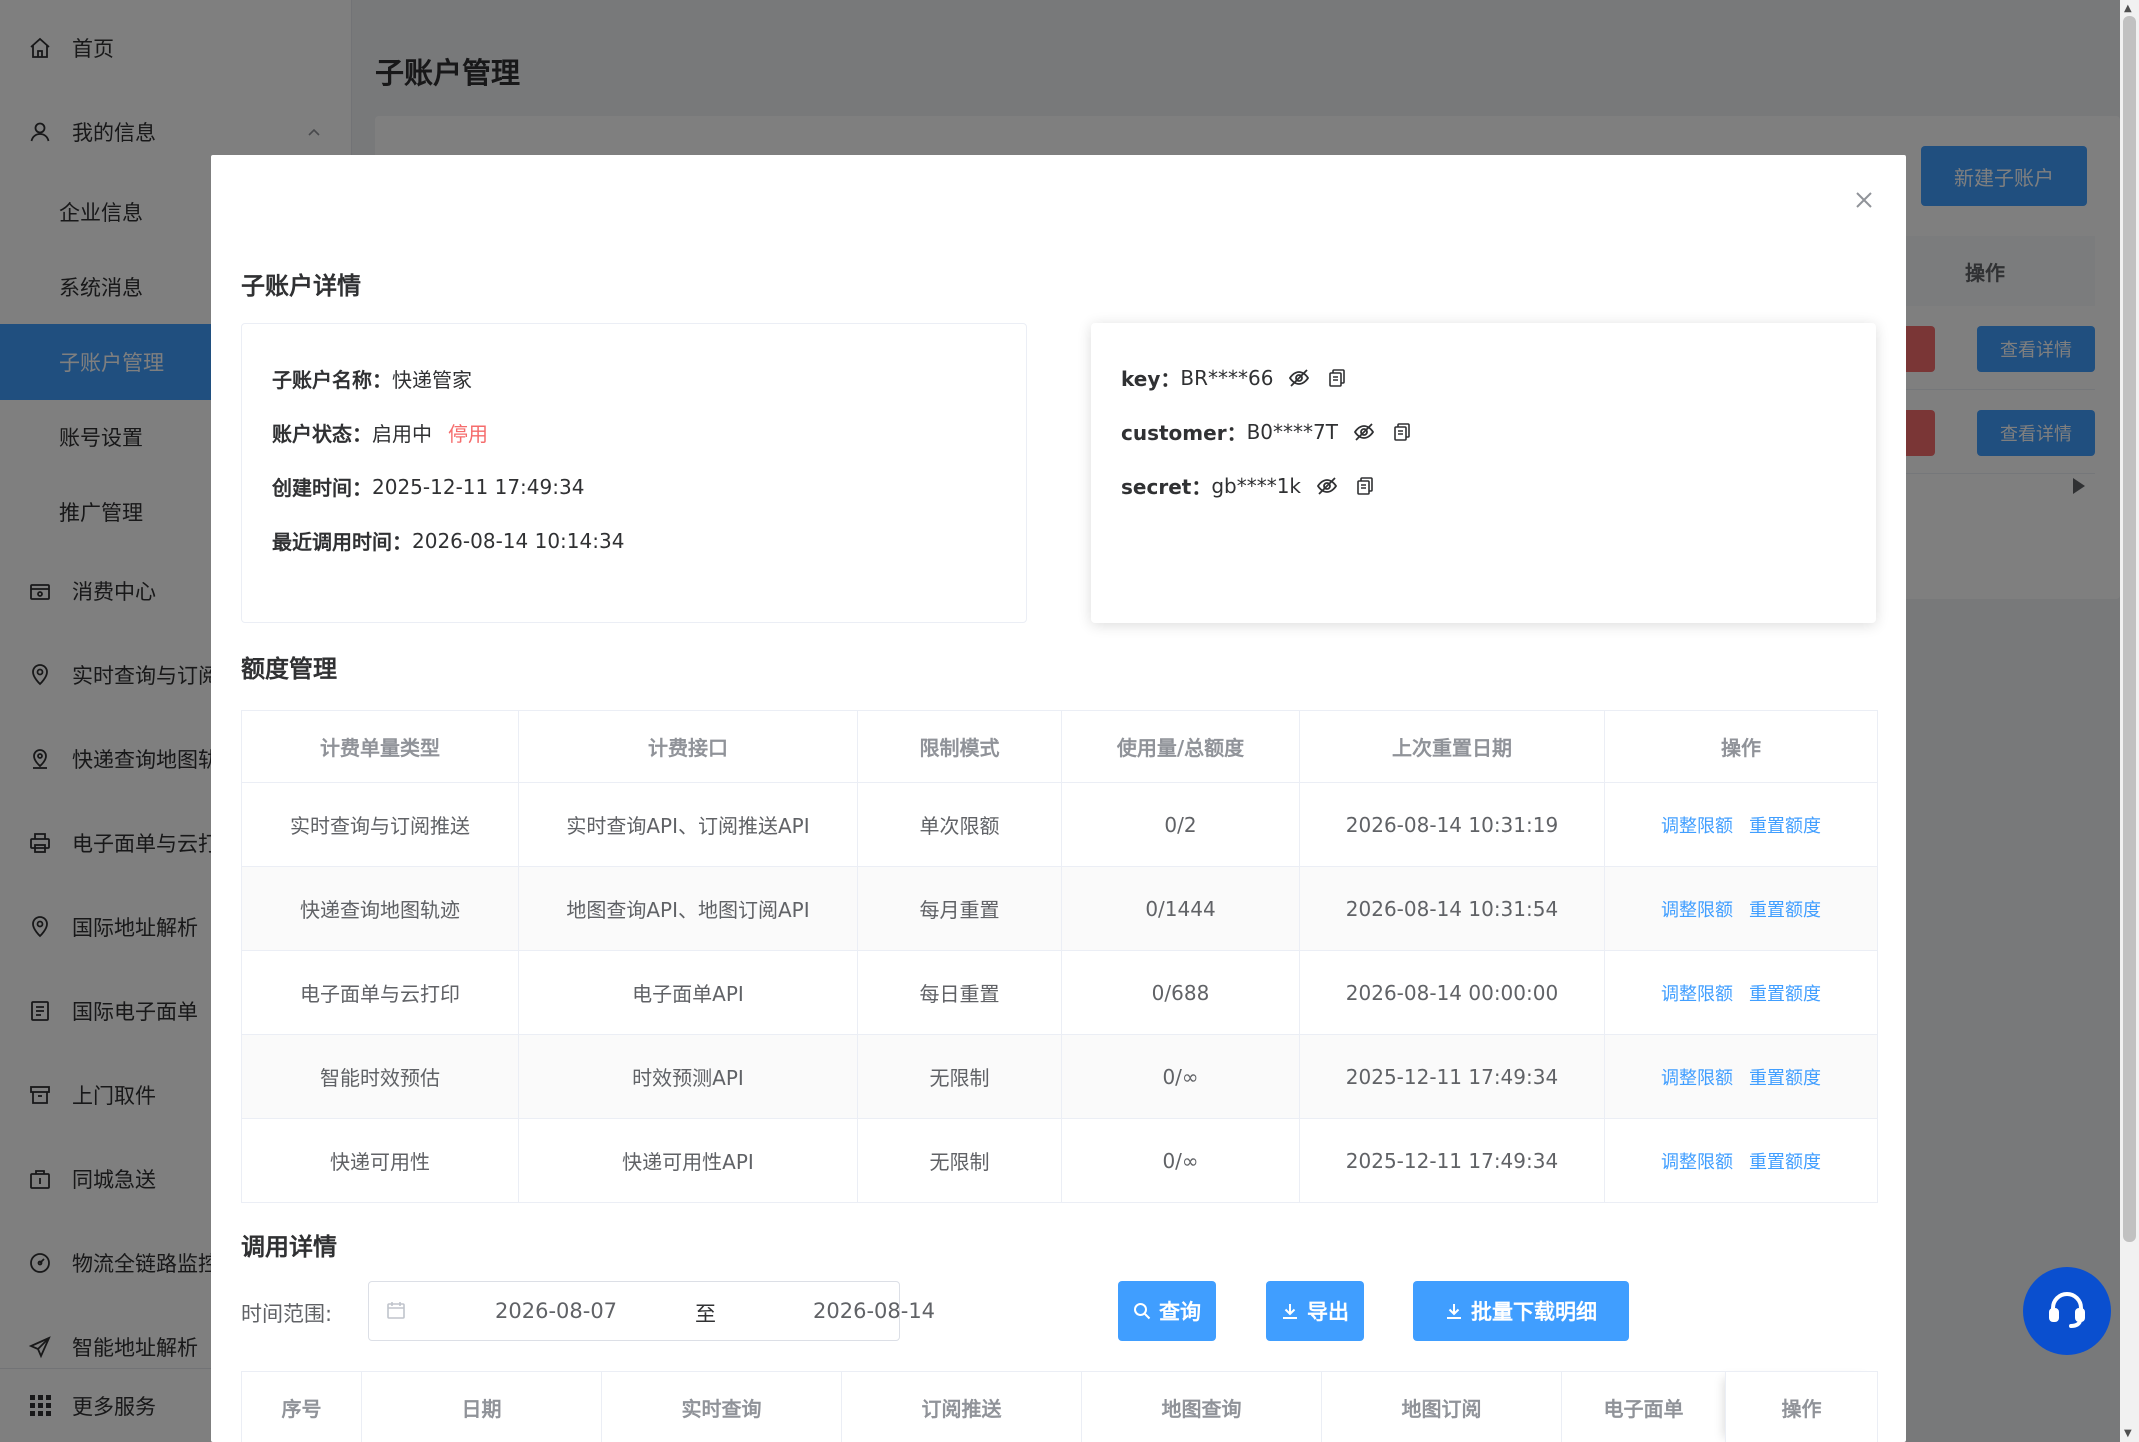 The height and width of the screenshot is (1442, 2139). Describe the element at coordinates (1454, 1311) in the screenshot. I see `download-icon` at that location.